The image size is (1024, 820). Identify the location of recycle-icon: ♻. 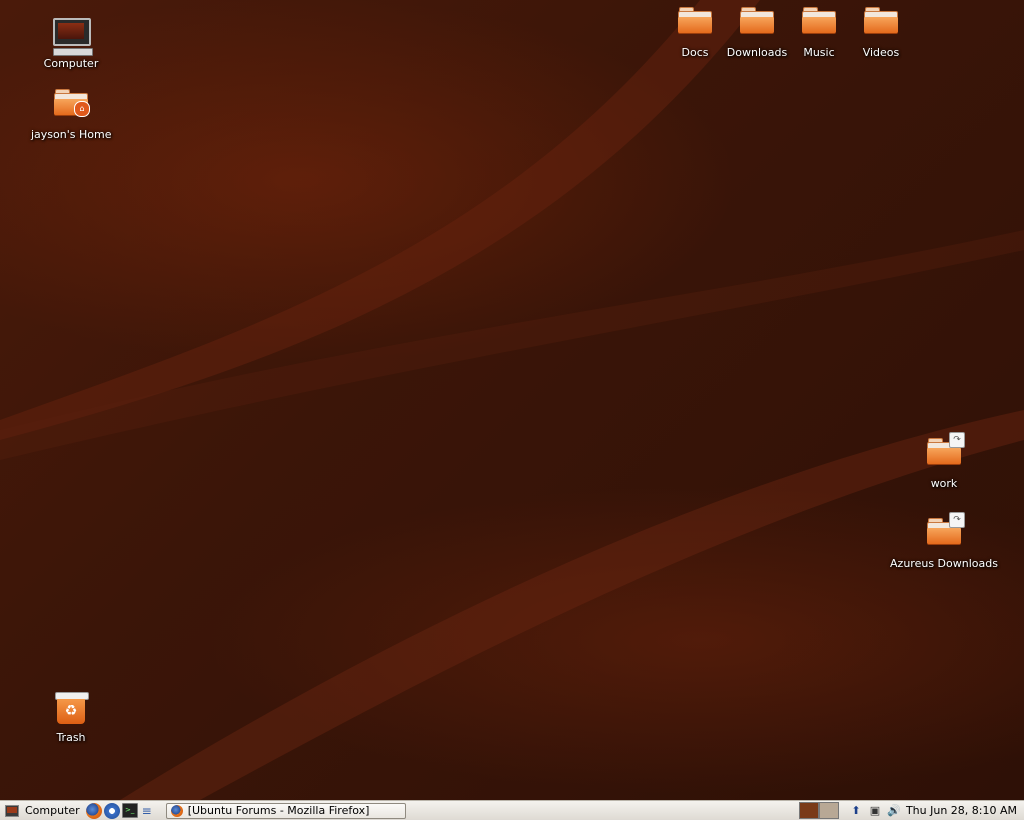
(71, 711).